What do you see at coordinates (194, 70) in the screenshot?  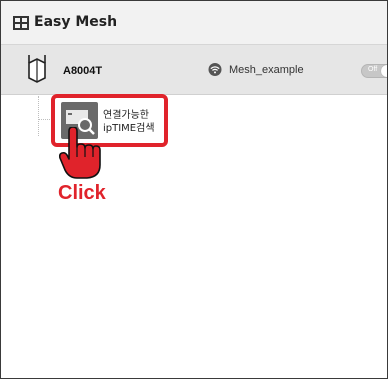 I see `device-row: A8004T Mesh_example Off` at bounding box center [194, 70].